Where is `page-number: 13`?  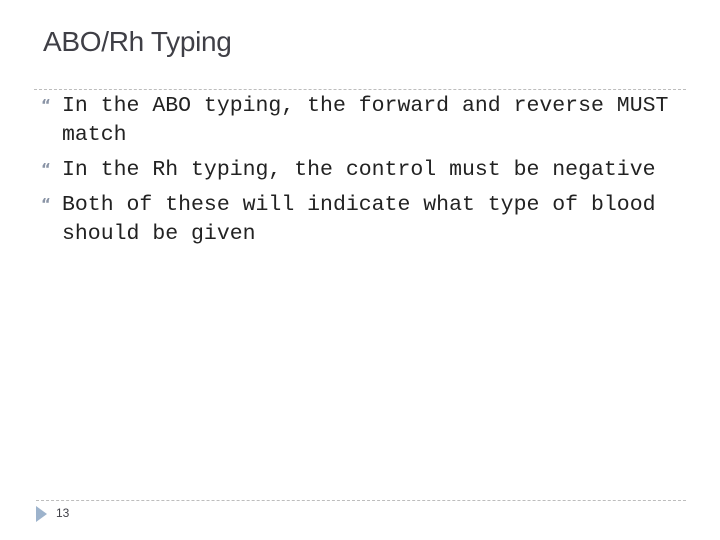 page-number: 13 is located at coordinates (63, 513).